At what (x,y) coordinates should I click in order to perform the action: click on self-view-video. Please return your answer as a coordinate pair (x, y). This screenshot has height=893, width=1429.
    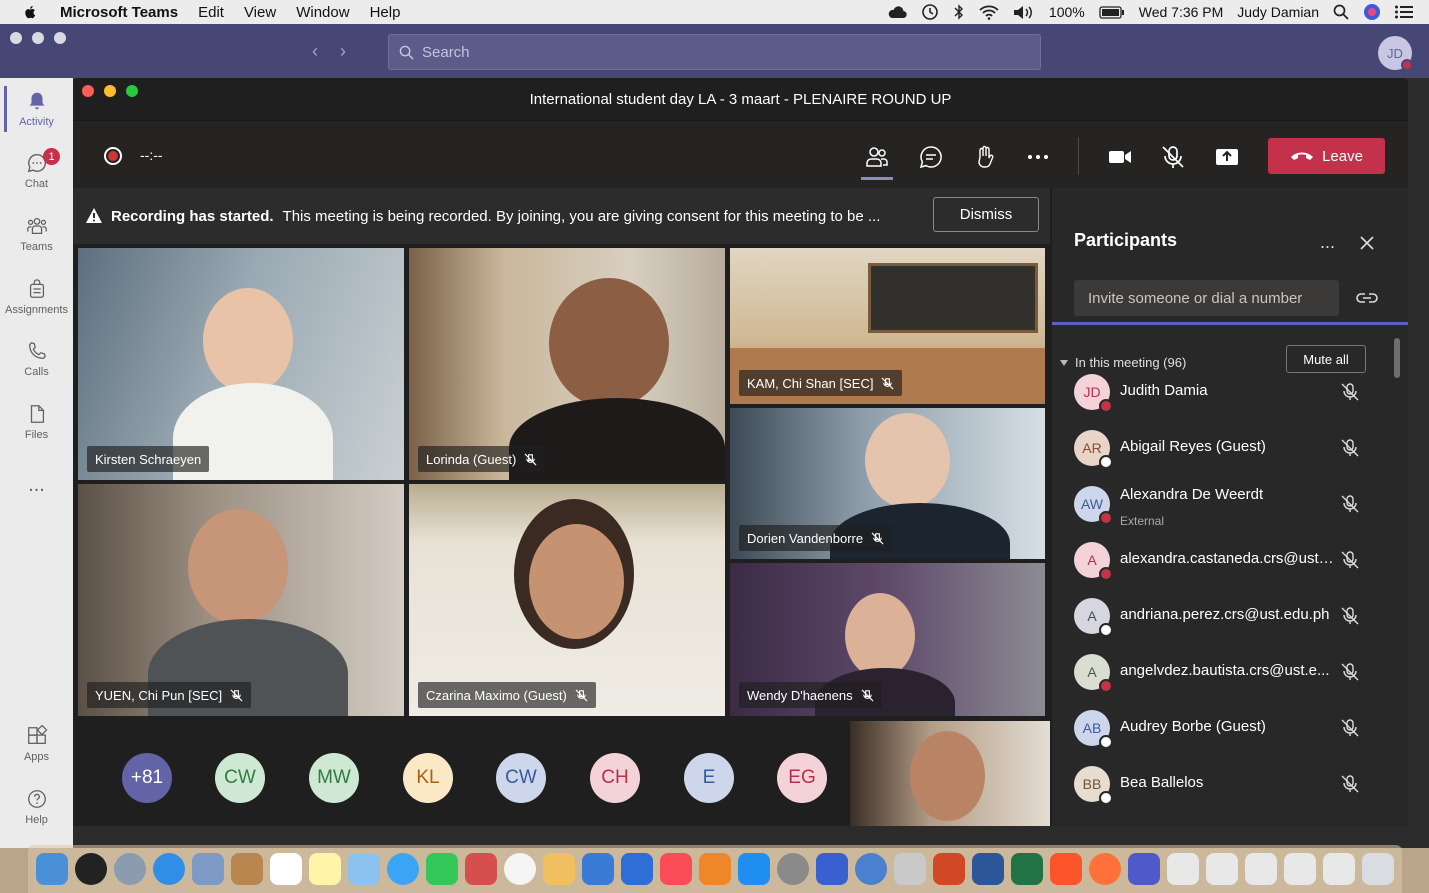
    Looking at the image, I should click on (950, 773).